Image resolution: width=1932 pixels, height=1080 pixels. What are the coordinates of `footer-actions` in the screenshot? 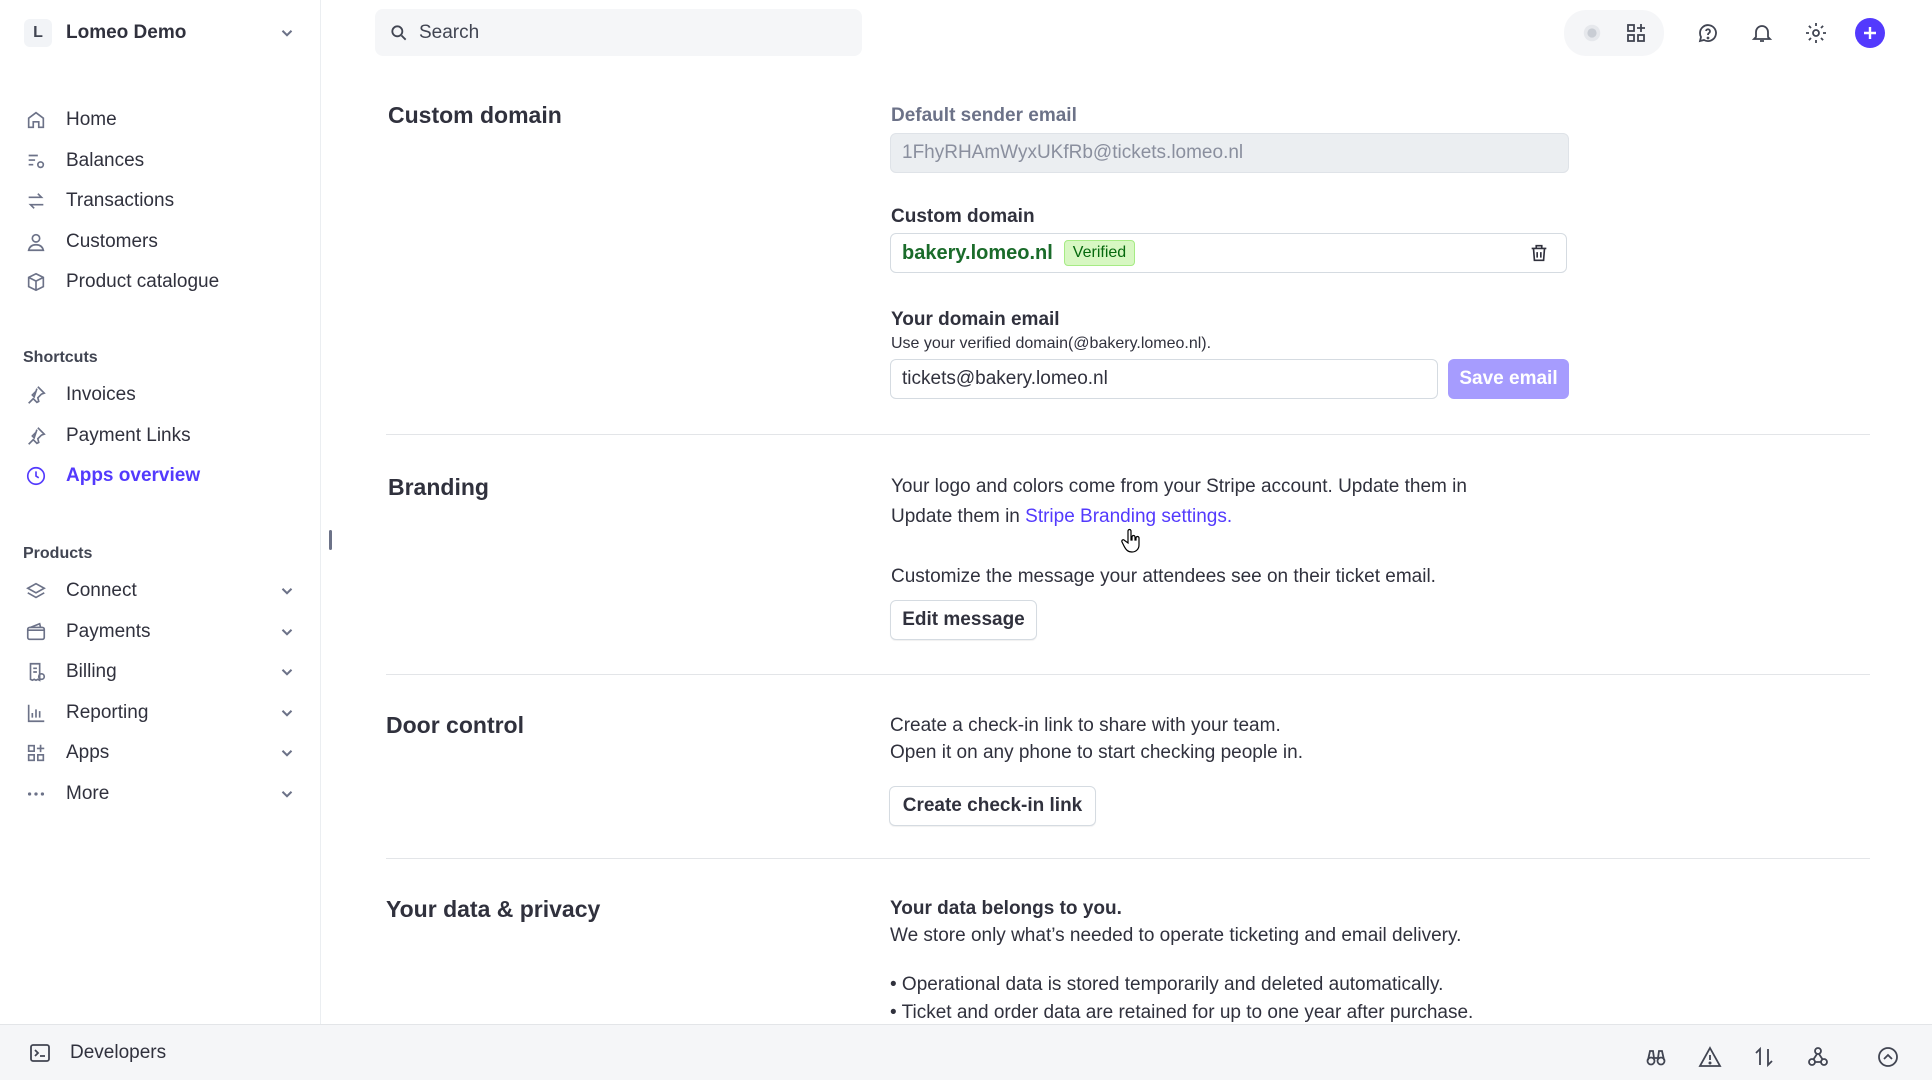 It's located at (1767, 1057).